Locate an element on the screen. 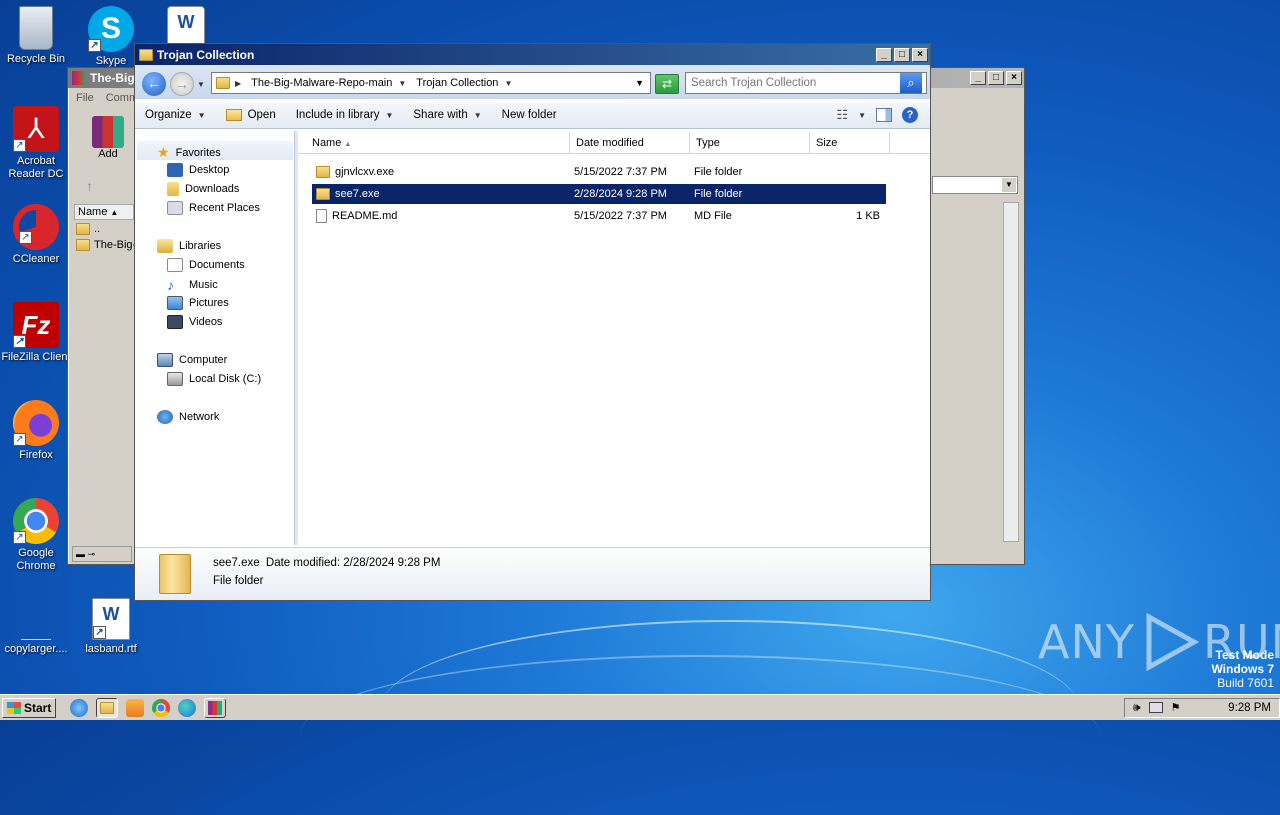 Image resolution: width=1280 pixels, height=815 pixels. taskbar: Start 🕪 ⚑ 9:28 PM is located at coordinates (640, 707).